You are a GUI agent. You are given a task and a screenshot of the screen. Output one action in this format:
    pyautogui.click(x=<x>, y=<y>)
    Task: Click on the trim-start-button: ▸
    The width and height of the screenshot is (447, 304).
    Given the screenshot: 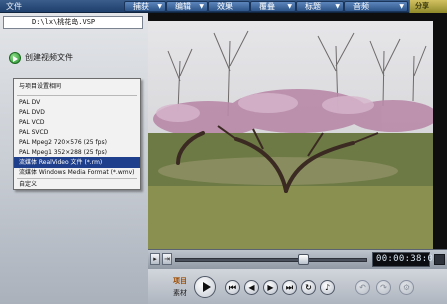 What is the action you would take?
    pyautogui.click(x=155, y=259)
    